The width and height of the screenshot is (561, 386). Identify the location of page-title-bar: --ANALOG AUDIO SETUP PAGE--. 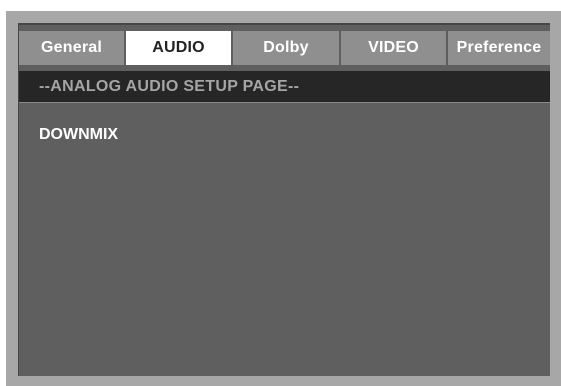
(284, 87).